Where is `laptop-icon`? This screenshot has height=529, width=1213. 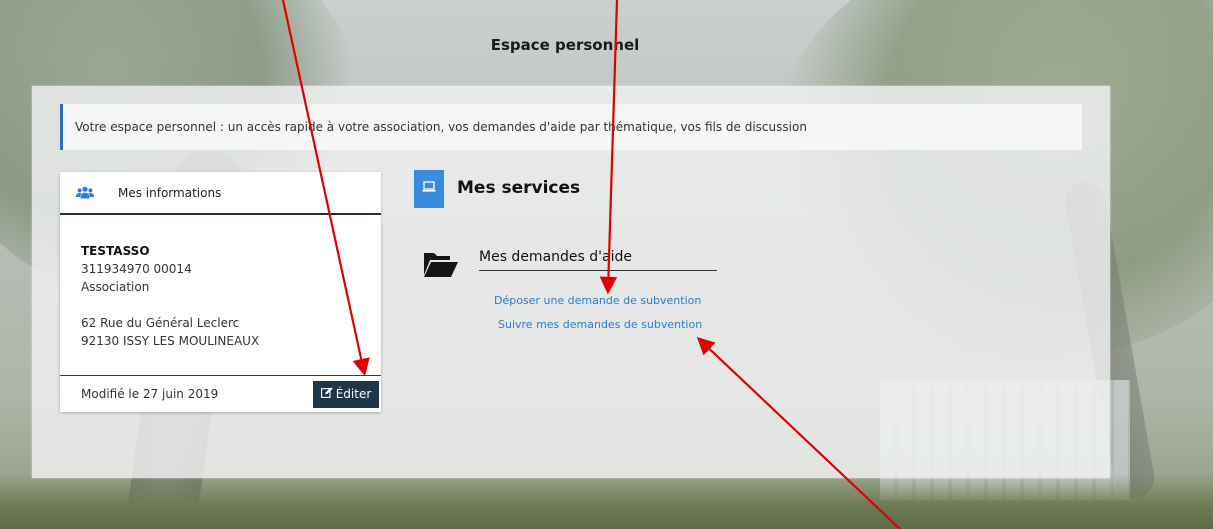 laptop-icon is located at coordinates (429, 189).